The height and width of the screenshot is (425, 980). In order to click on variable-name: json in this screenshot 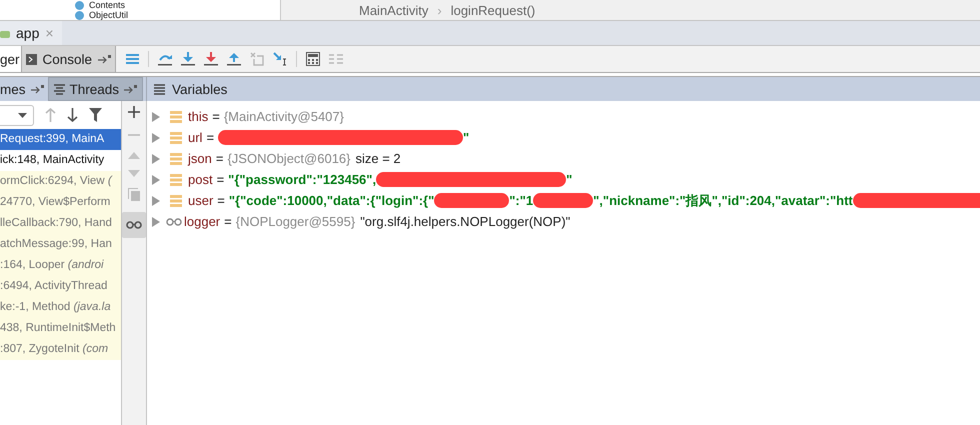, I will do `click(200, 158)`.